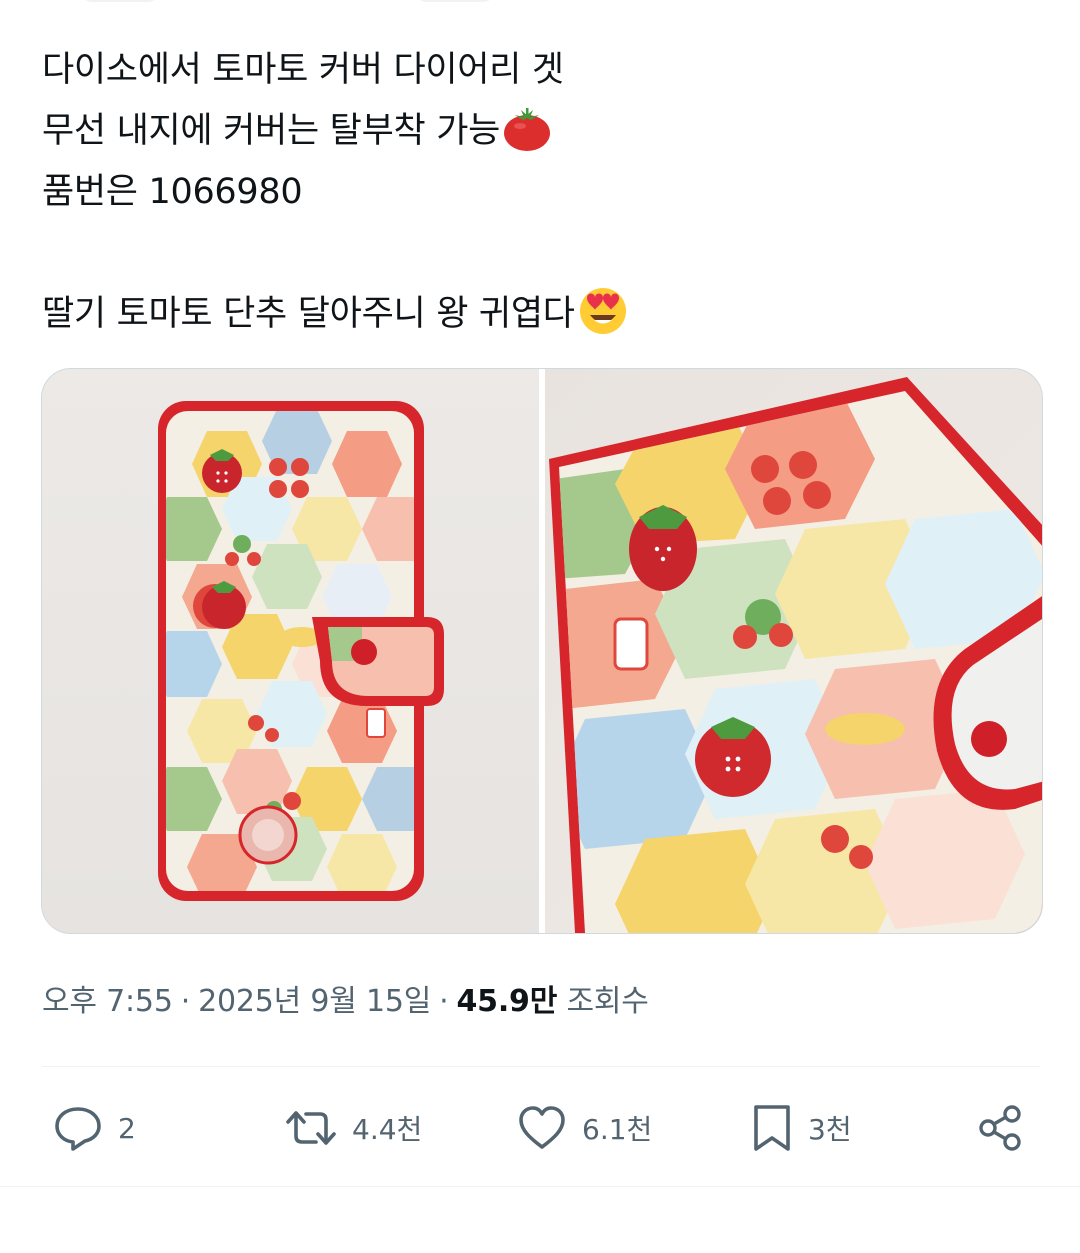 The width and height of the screenshot is (1080, 1253). What do you see at coordinates (271, 131) in the screenshot?
I see `tweet-line-text: 무선 내지에 커버는 탈부착 가능` at bounding box center [271, 131].